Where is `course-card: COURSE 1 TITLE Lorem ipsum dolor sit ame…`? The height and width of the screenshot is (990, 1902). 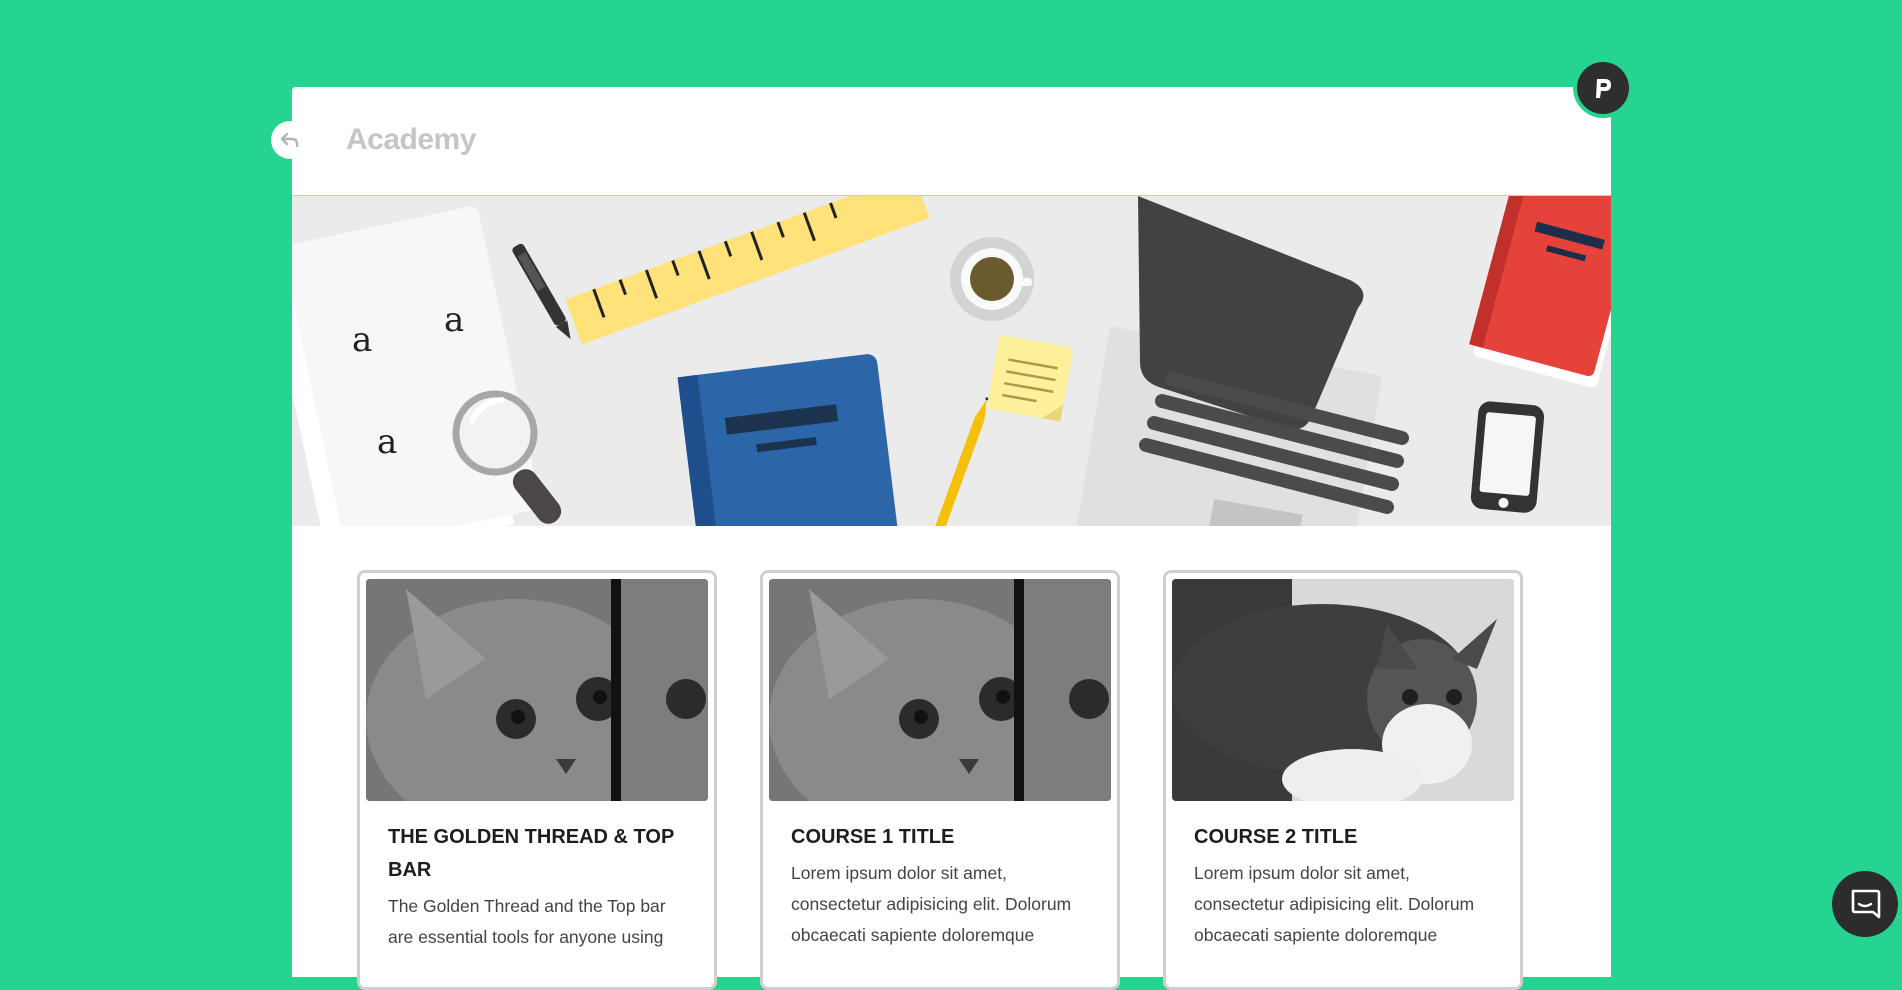
course-card: COURSE 1 TITLE Lorem ipsum dolor sit ame… is located at coordinates (940, 780).